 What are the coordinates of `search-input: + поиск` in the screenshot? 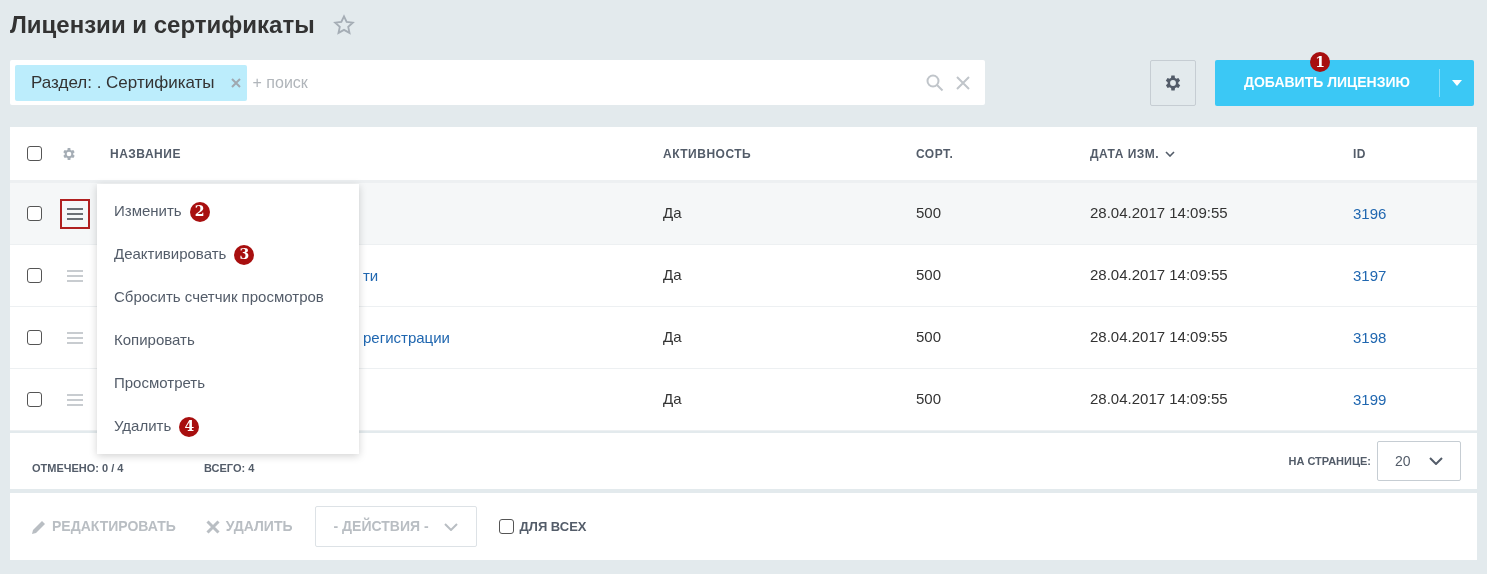 It's located at (589, 82).